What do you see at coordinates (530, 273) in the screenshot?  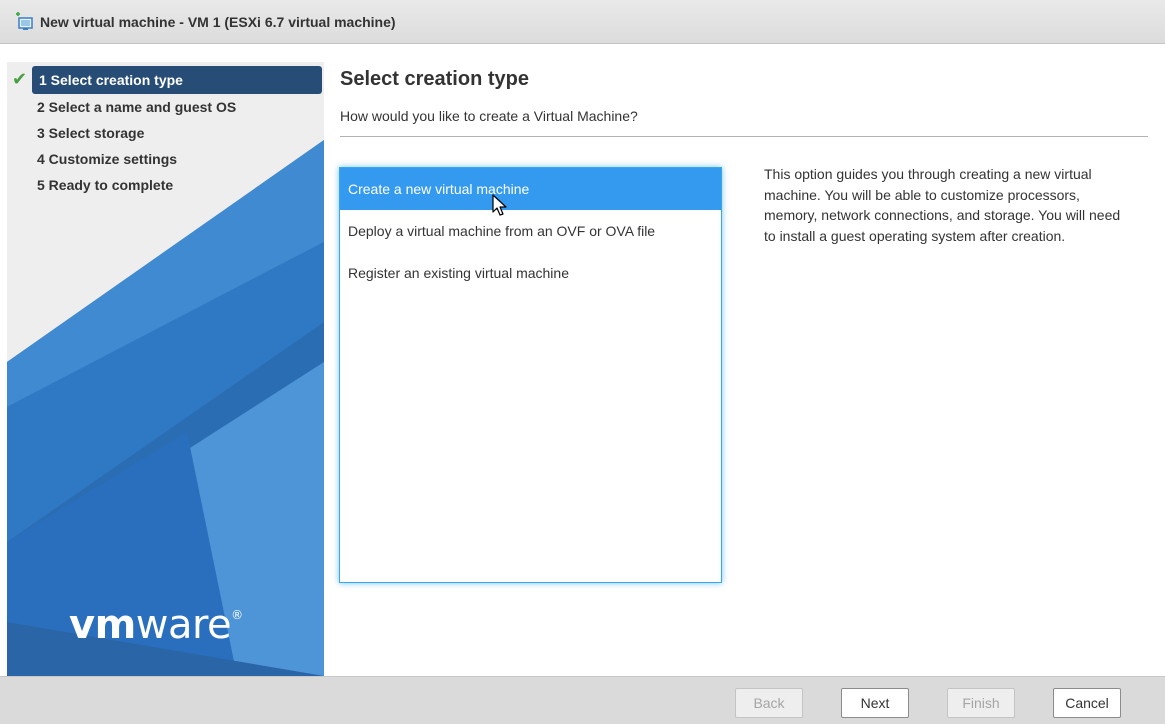 I see `option-register-existing-vm: Register an existing virtual machine` at bounding box center [530, 273].